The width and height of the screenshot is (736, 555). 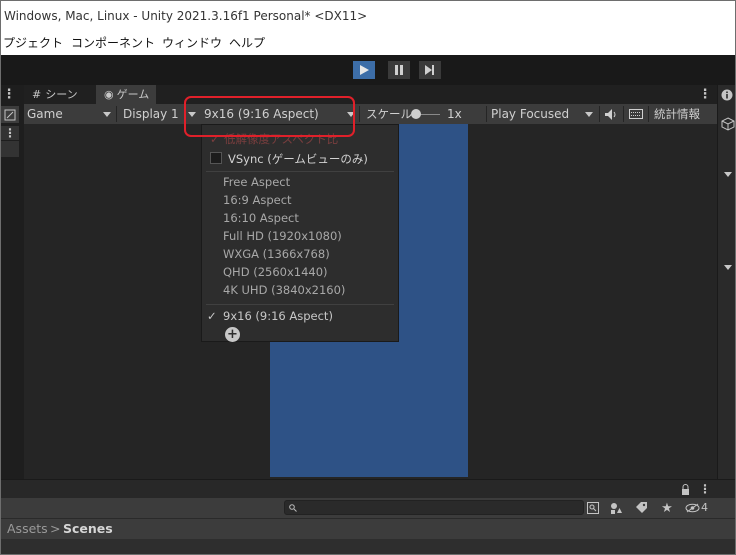 What do you see at coordinates (113, 43) in the screenshot?
I see `menu-component: コンポーネント` at bounding box center [113, 43].